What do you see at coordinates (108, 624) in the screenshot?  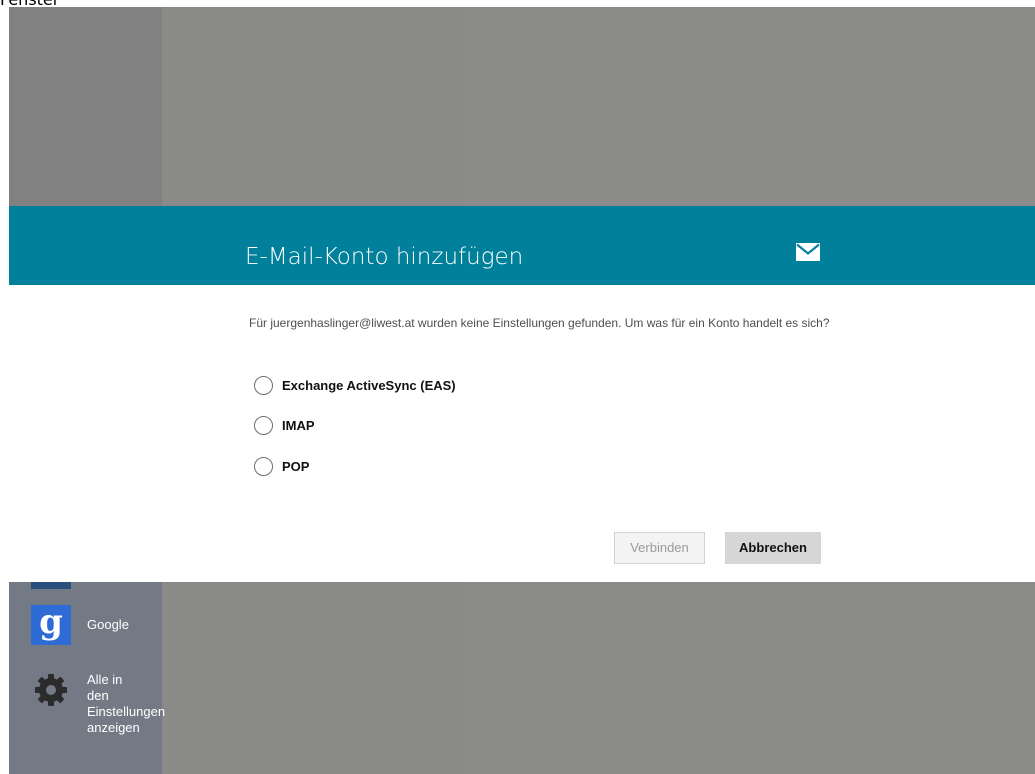 I see `provider-google-label: Google` at bounding box center [108, 624].